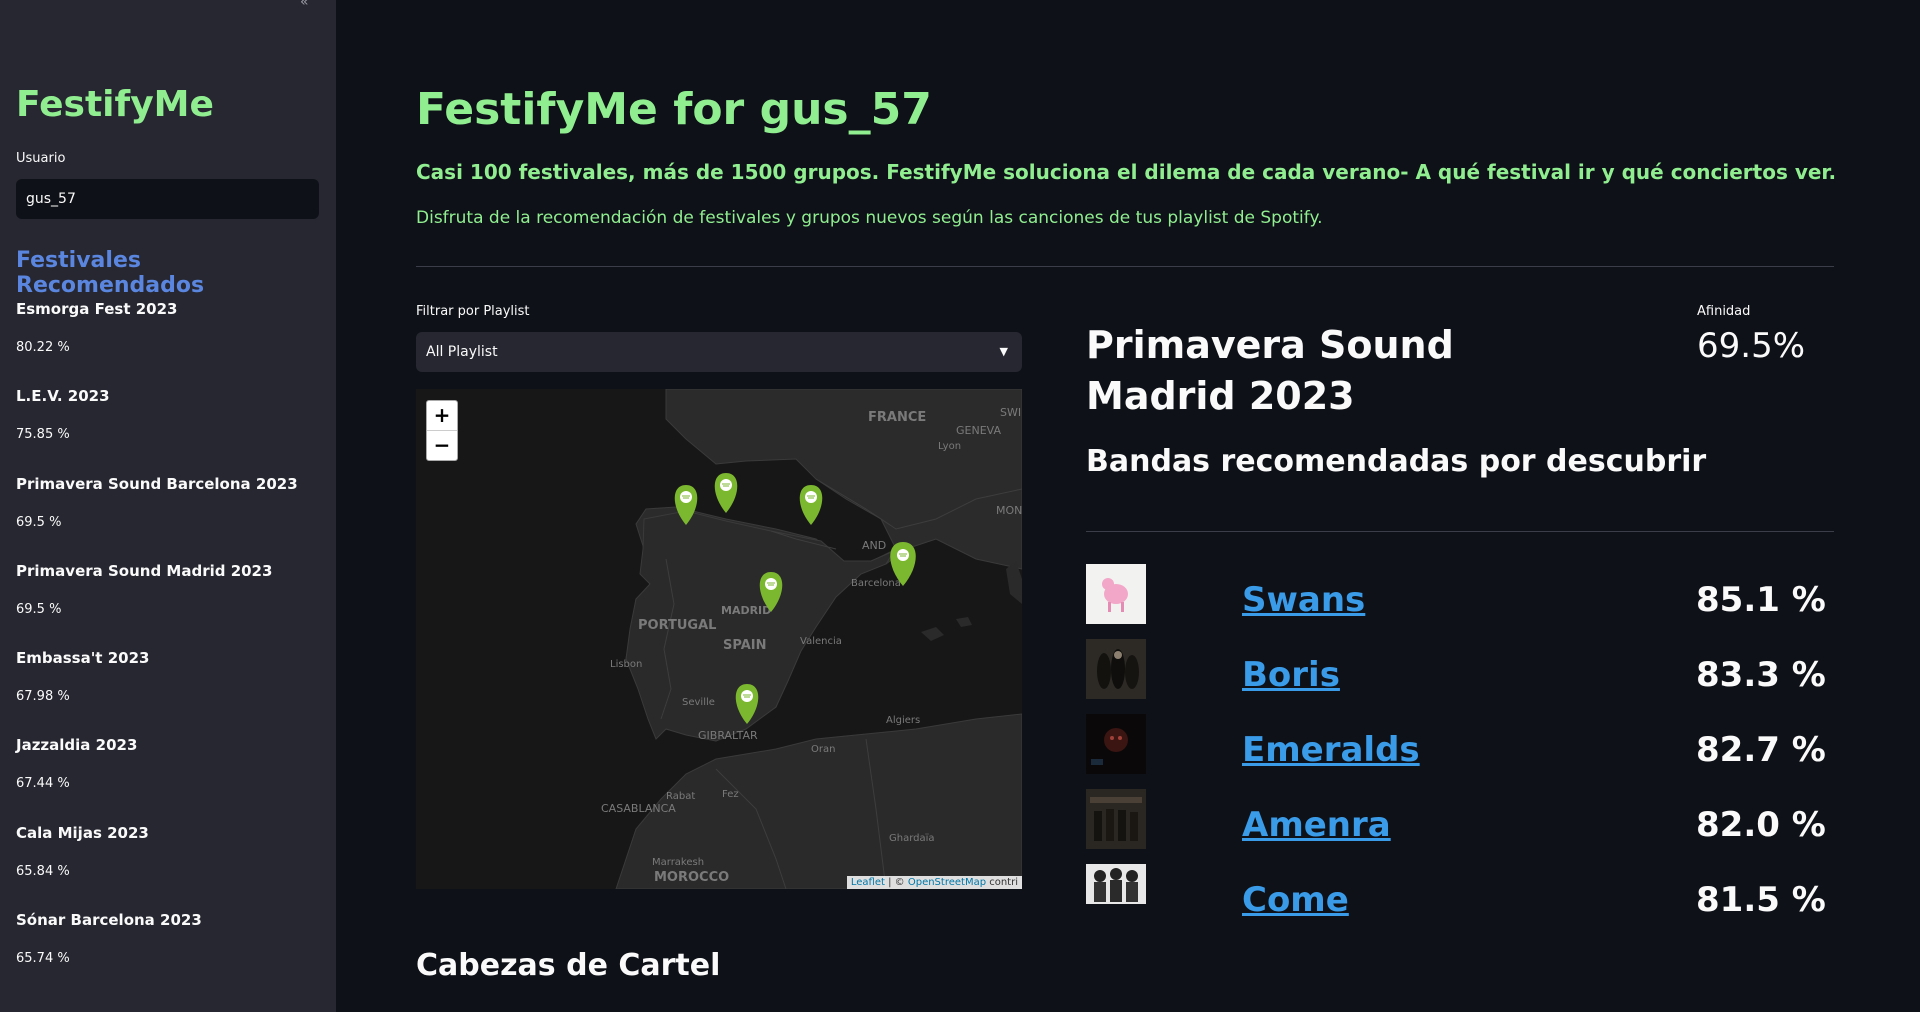  Describe the element at coordinates (171, 692) in the screenshot. I see `festival-item: Embassa't 2023 67.98 %` at that location.